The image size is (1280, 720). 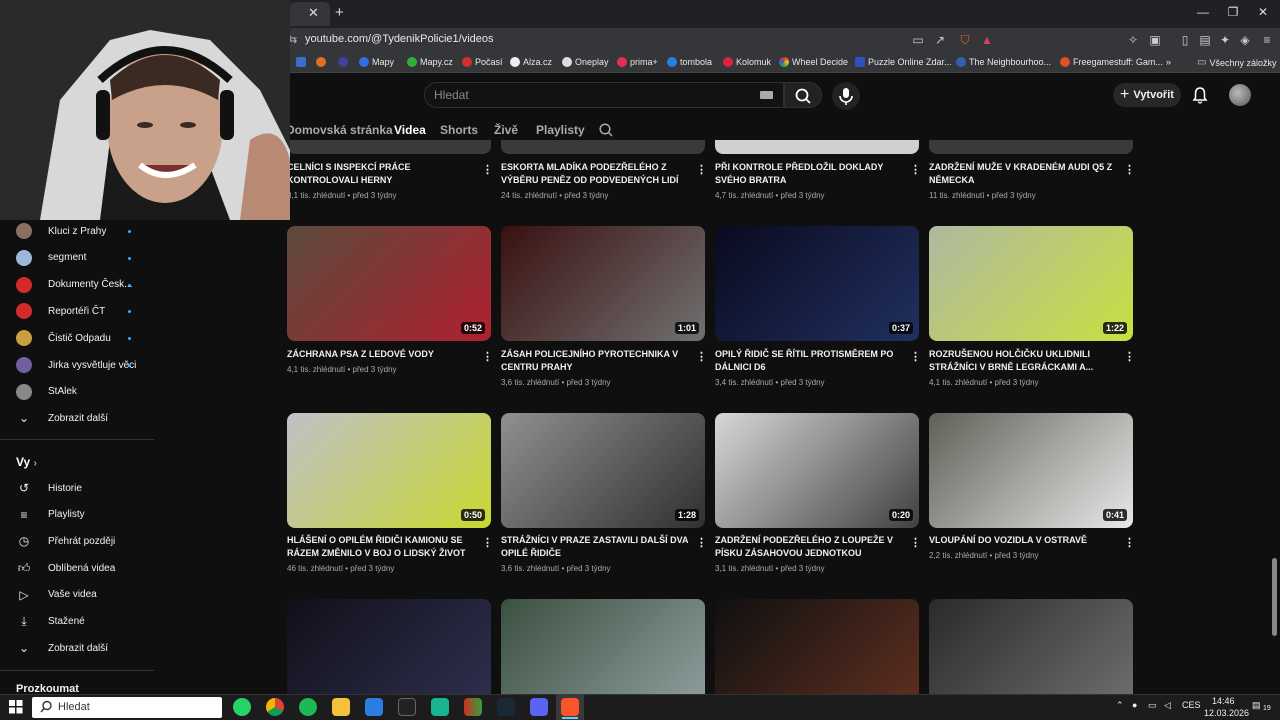 What do you see at coordinates (66, 568) in the screenshot?
I see `sidebar-item-liked-videos: 👍︎ Oblíbená videa` at bounding box center [66, 568].